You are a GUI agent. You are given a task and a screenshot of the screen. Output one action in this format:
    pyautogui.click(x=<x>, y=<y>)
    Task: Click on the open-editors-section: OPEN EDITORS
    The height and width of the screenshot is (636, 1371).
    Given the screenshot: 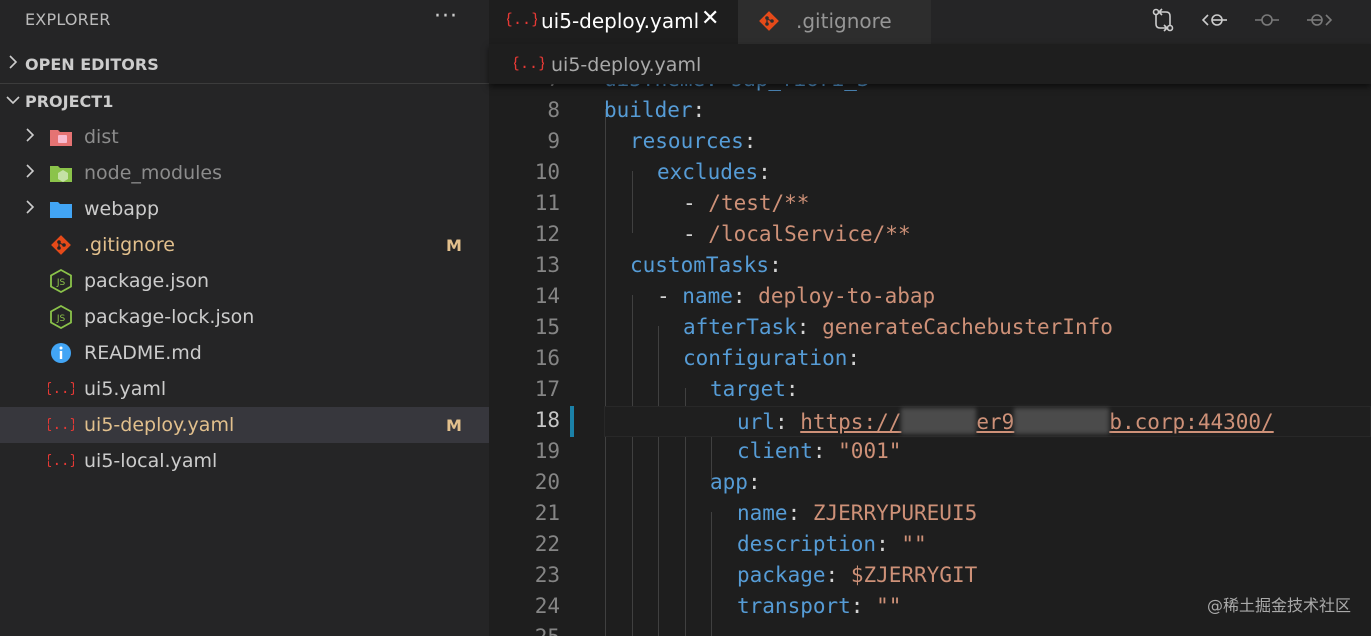 What is the action you would take?
    pyautogui.click(x=244, y=64)
    